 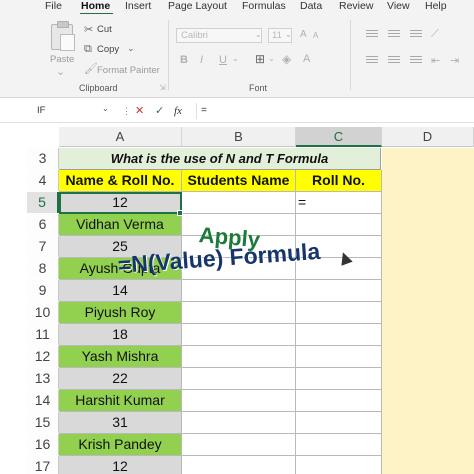 What do you see at coordinates (159, 111) in the screenshot?
I see `enter-icon: ✓` at bounding box center [159, 111].